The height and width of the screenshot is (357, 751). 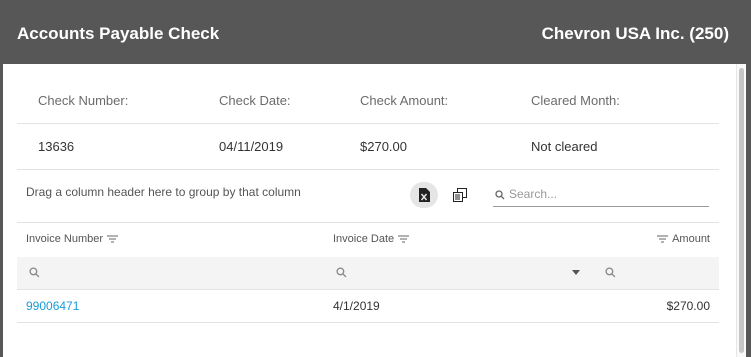 What do you see at coordinates (404, 100) in the screenshot?
I see `check-amount-label: Check Amount:` at bounding box center [404, 100].